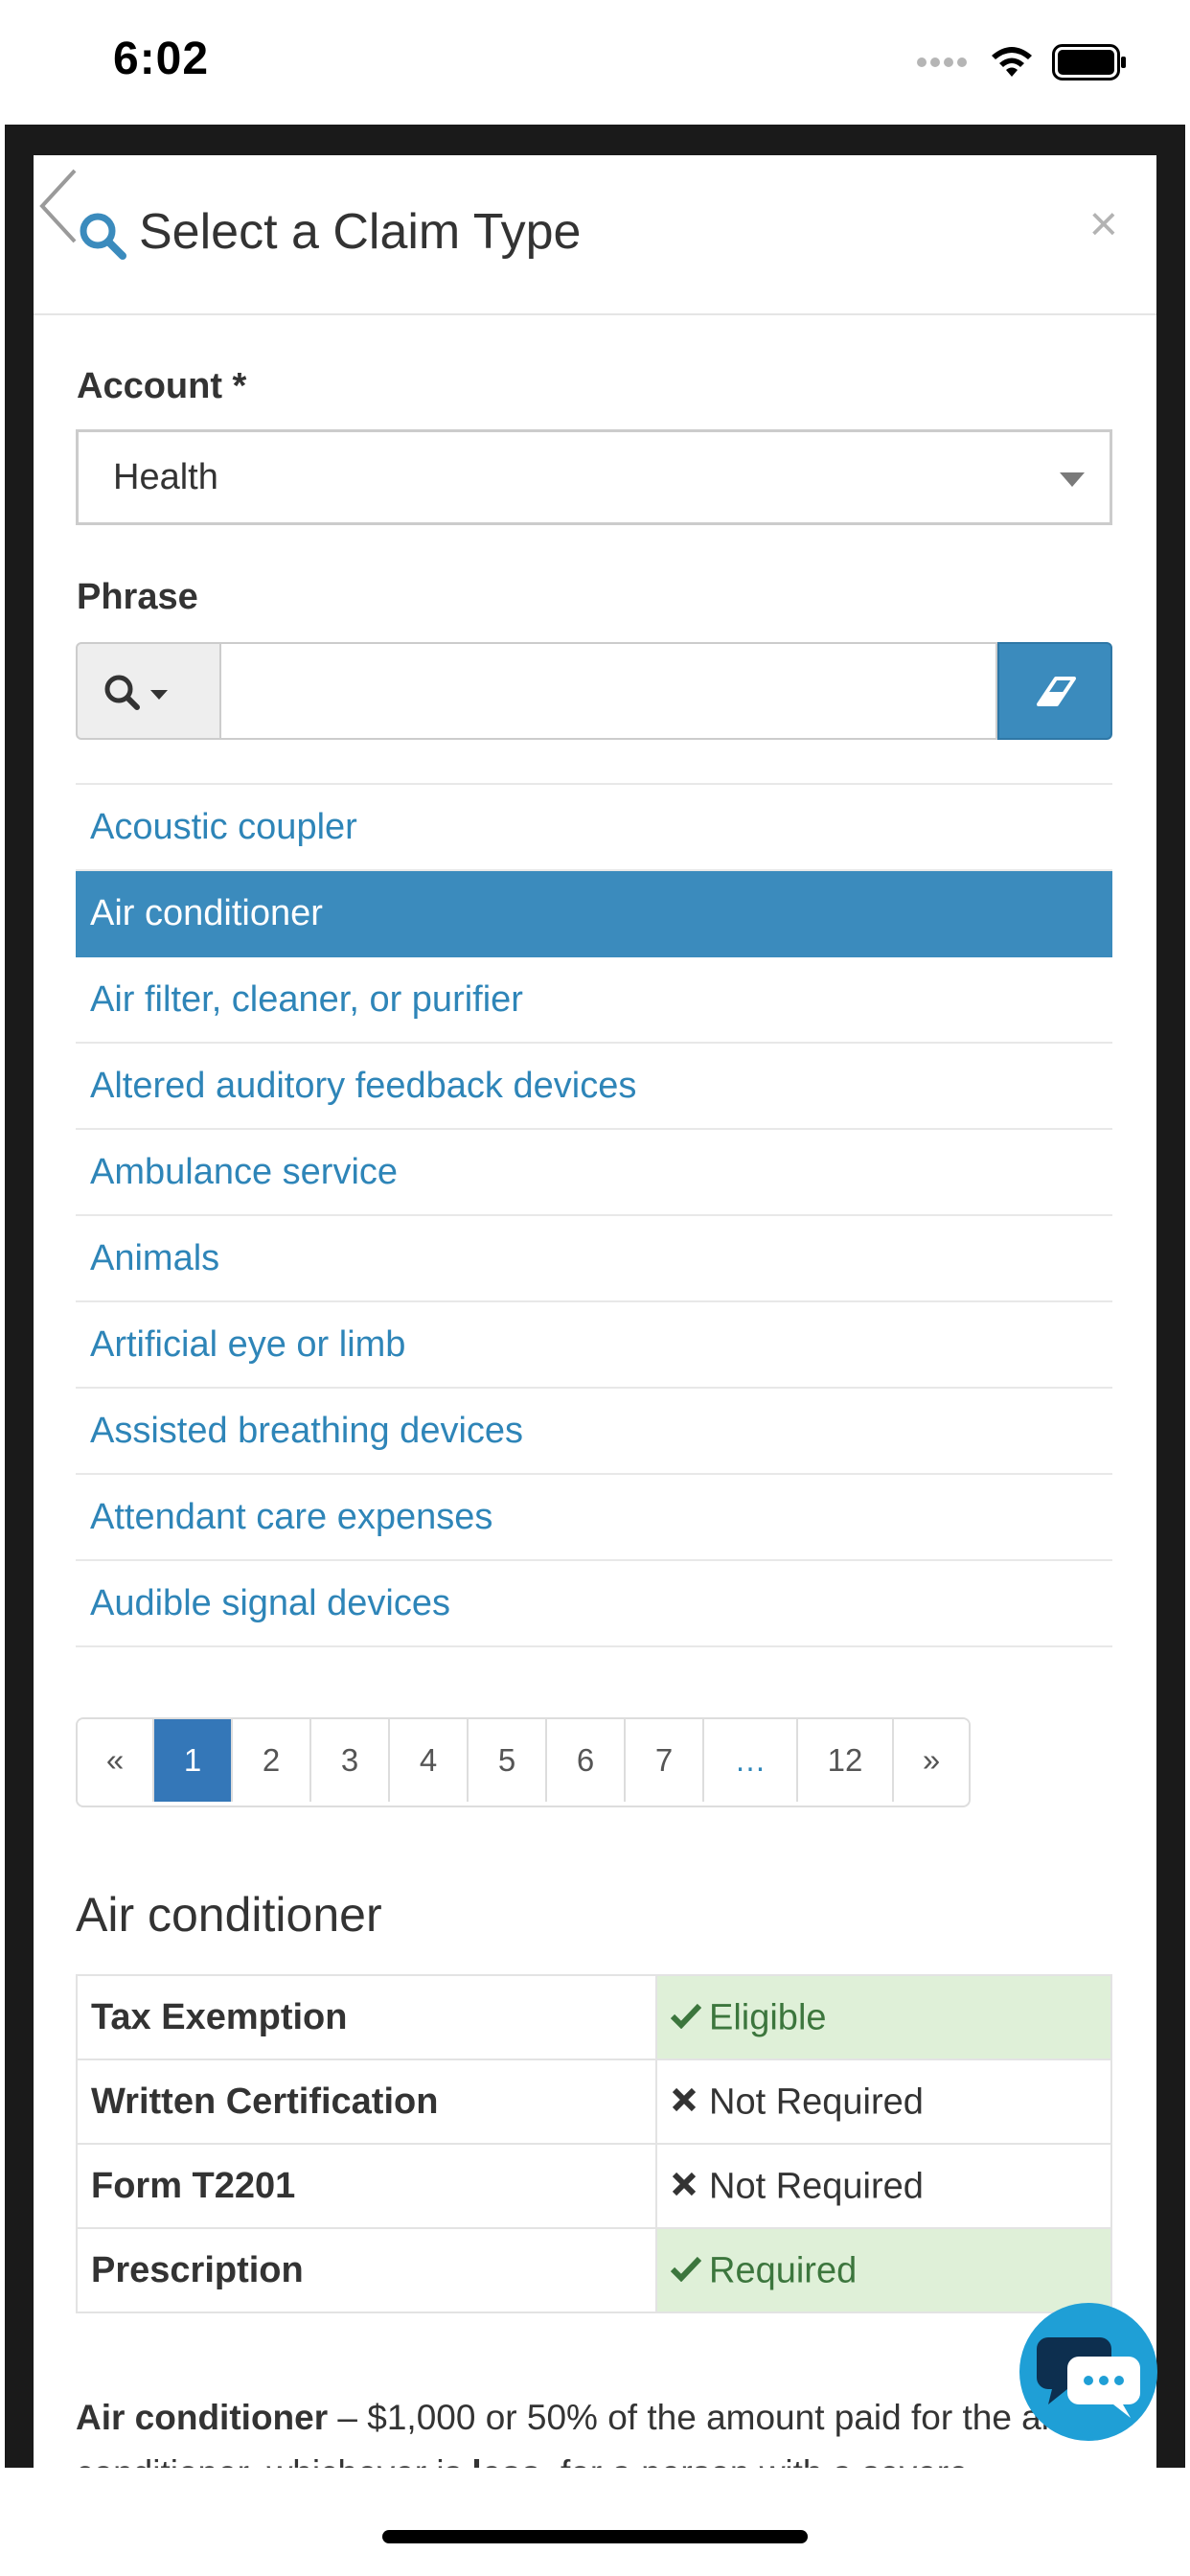  Describe the element at coordinates (594, 477) in the screenshot. I see `account-select: Health` at that location.